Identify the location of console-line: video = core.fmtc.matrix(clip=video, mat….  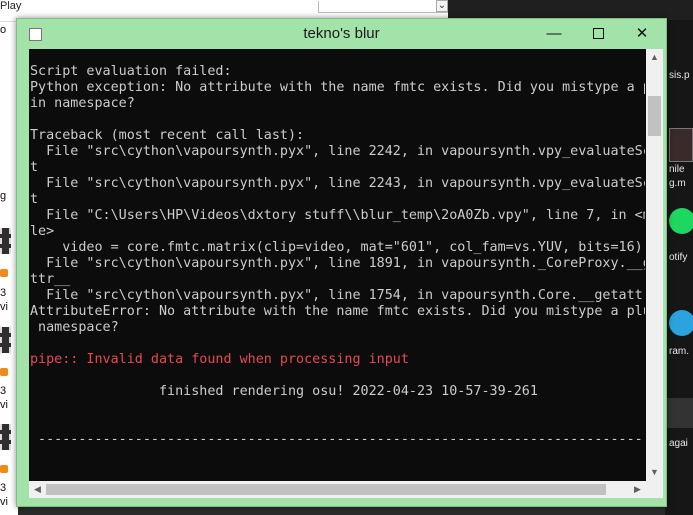
(336, 247).